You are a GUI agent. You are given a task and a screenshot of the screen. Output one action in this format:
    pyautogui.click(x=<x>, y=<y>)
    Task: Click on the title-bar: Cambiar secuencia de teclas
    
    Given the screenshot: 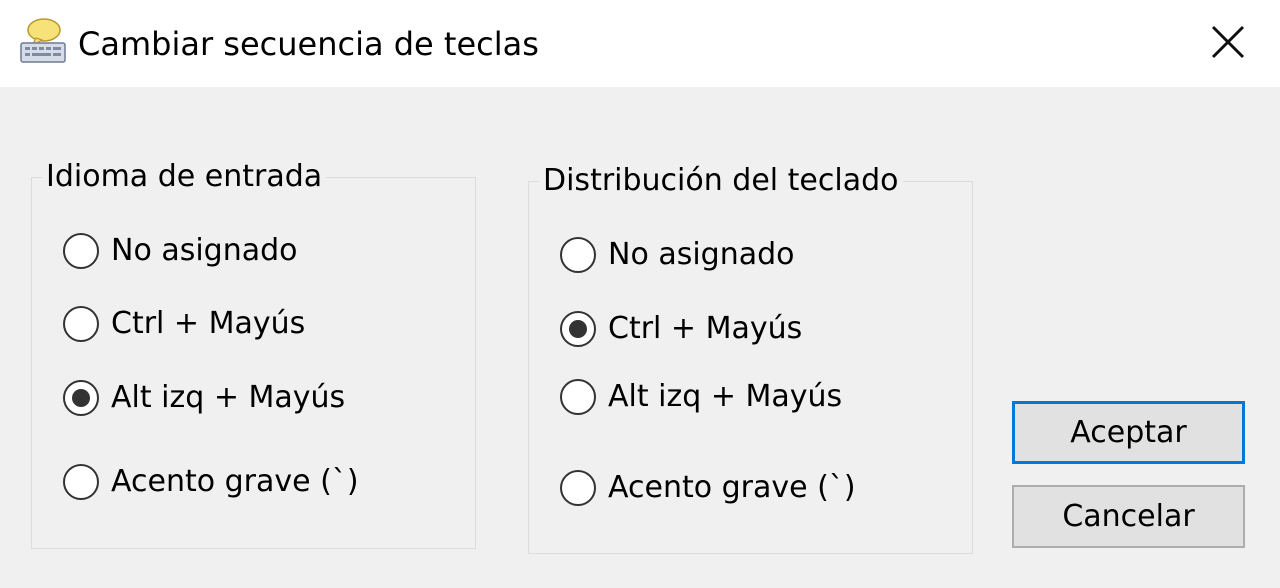 What is the action you would take?
    pyautogui.click(x=640, y=43)
    